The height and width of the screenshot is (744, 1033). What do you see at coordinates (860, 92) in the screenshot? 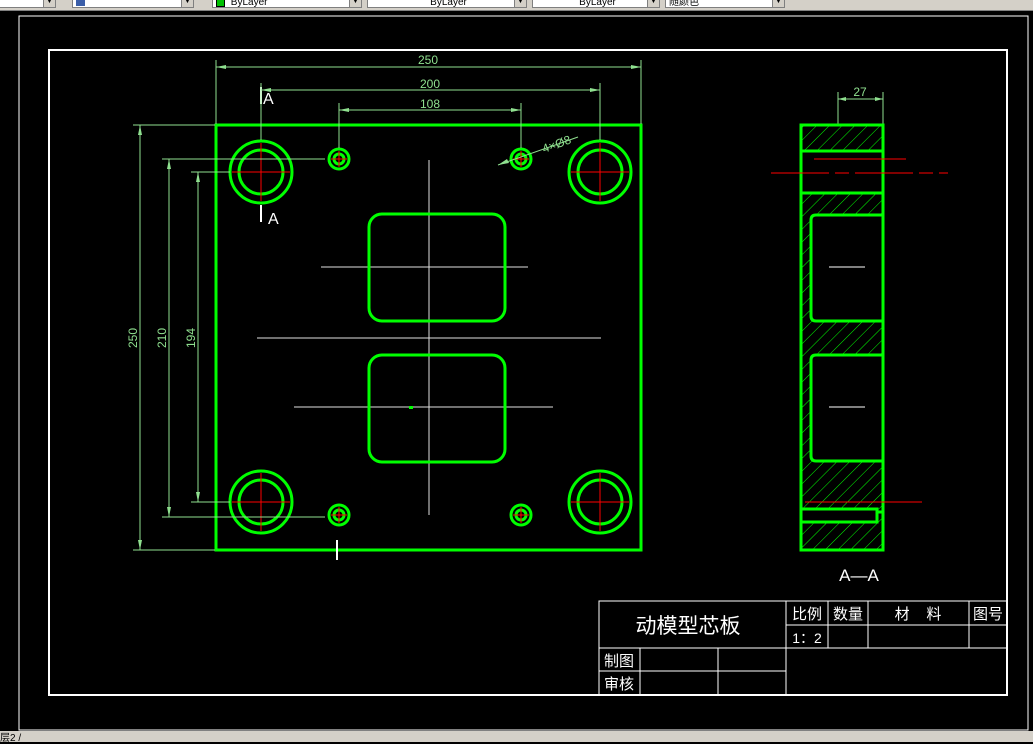
I see `dim-thickness: 27` at bounding box center [860, 92].